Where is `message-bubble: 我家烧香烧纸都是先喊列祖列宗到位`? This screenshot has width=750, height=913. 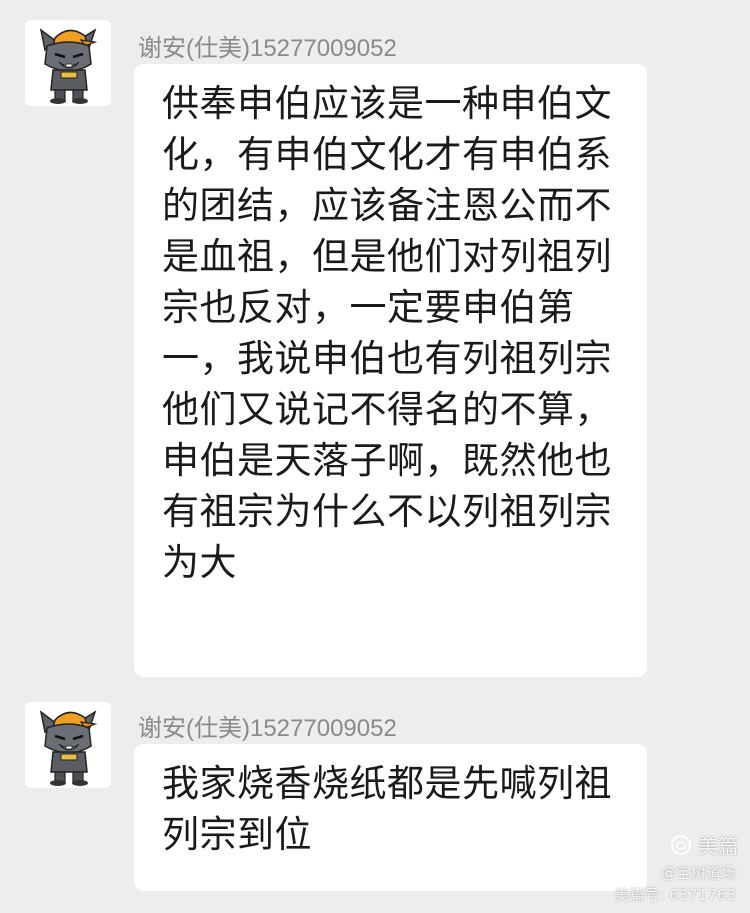
message-bubble: 我家烧香烧纸都是先喊列祖列宗到位 is located at coordinates (390, 817).